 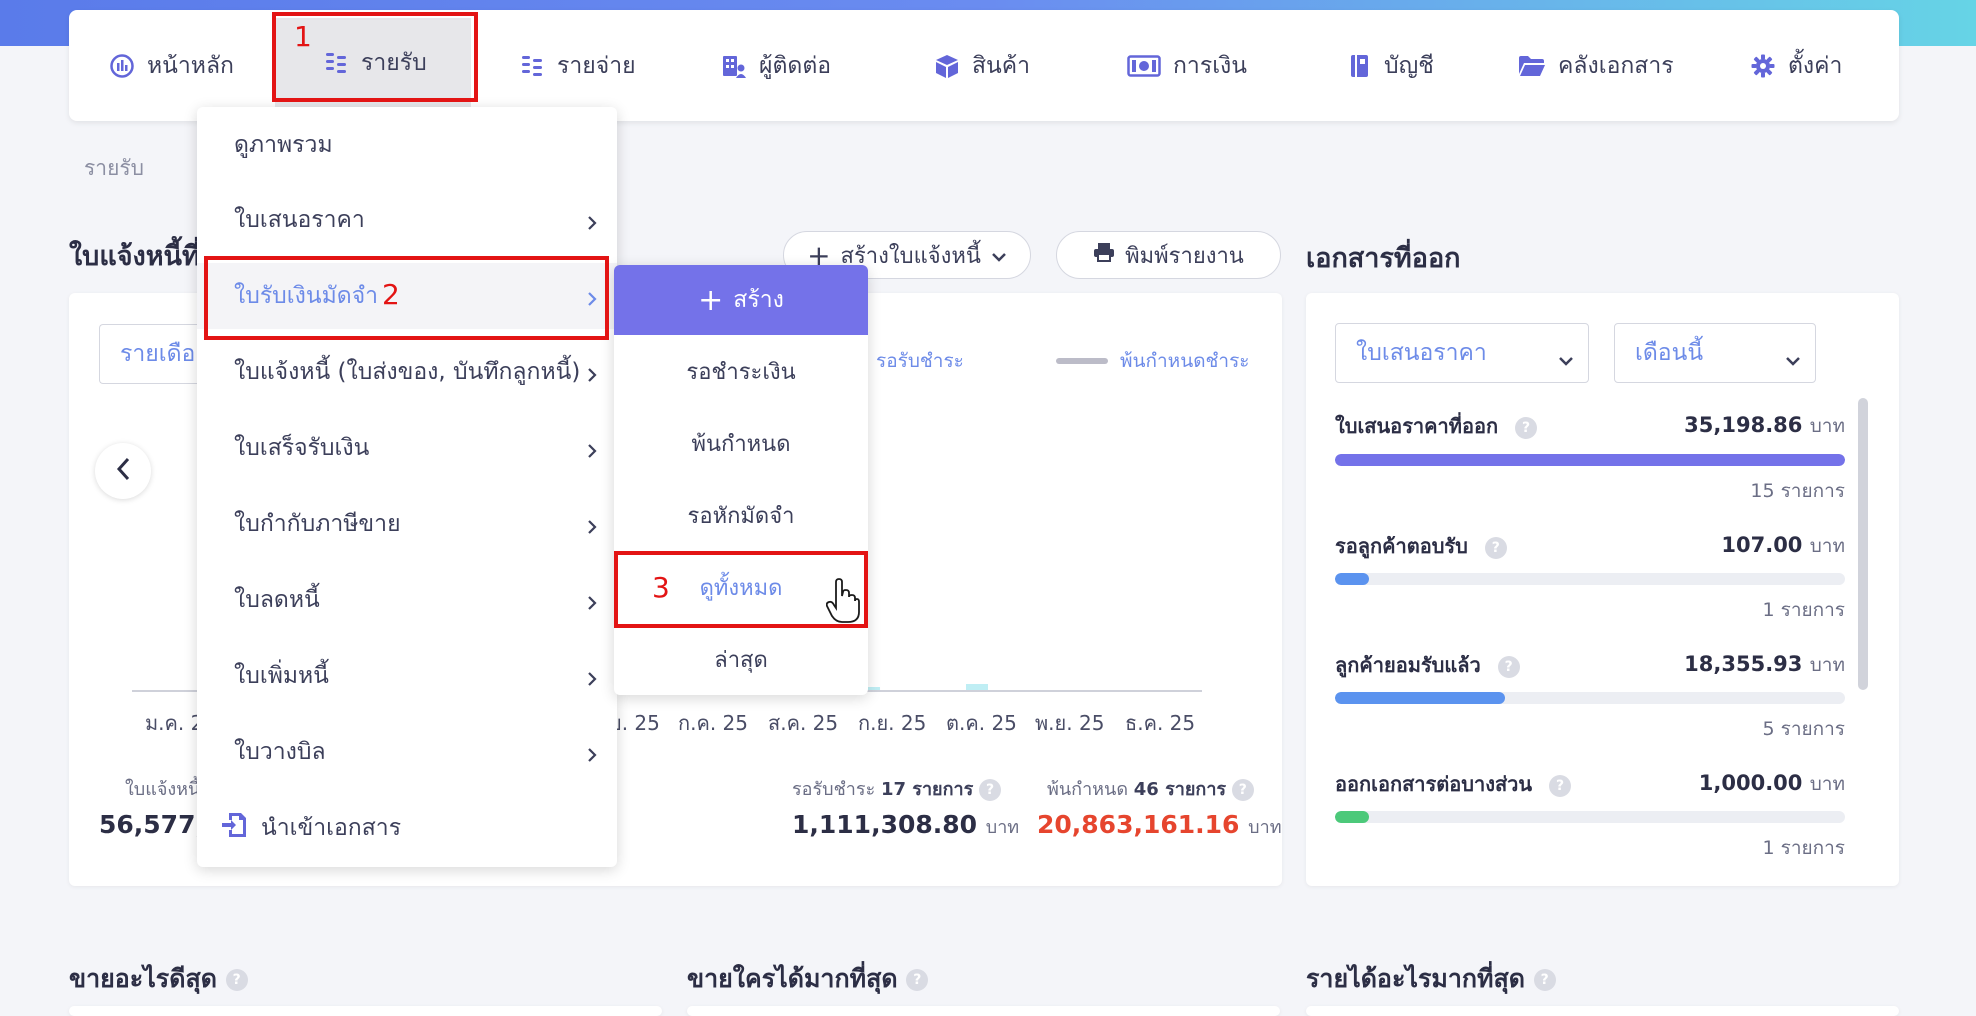 I want to click on menu-item-billing-note: ใบวางบิล, so click(x=407, y=752).